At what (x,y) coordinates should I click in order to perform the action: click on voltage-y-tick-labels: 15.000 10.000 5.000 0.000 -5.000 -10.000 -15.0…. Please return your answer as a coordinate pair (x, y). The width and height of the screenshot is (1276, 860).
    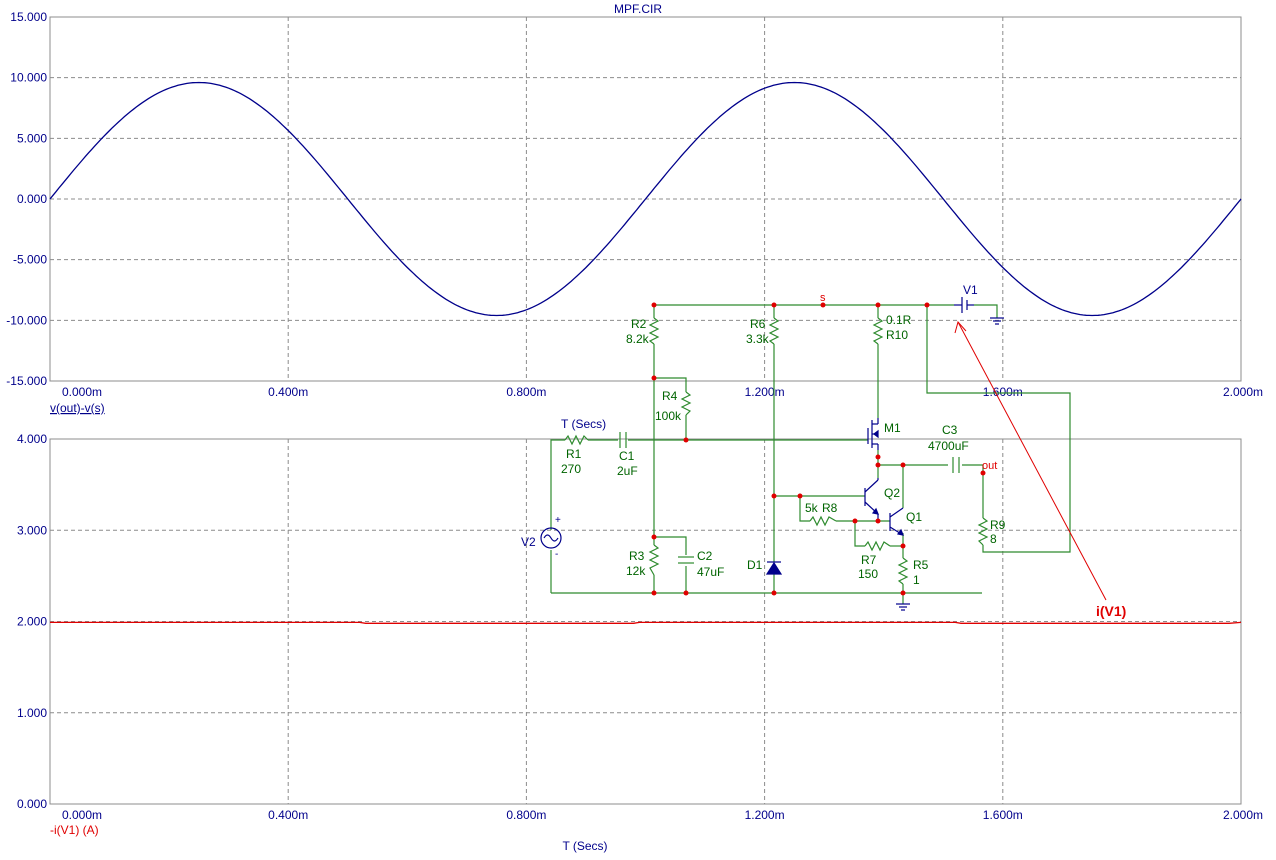
    Looking at the image, I should click on (26, 199).